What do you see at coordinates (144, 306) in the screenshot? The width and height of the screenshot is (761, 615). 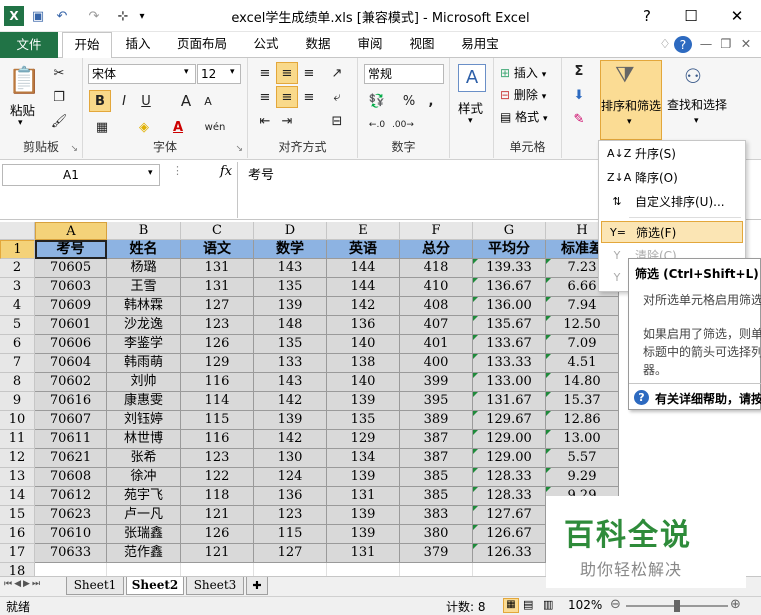 I see `table-cell: 韩林霖` at bounding box center [144, 306].